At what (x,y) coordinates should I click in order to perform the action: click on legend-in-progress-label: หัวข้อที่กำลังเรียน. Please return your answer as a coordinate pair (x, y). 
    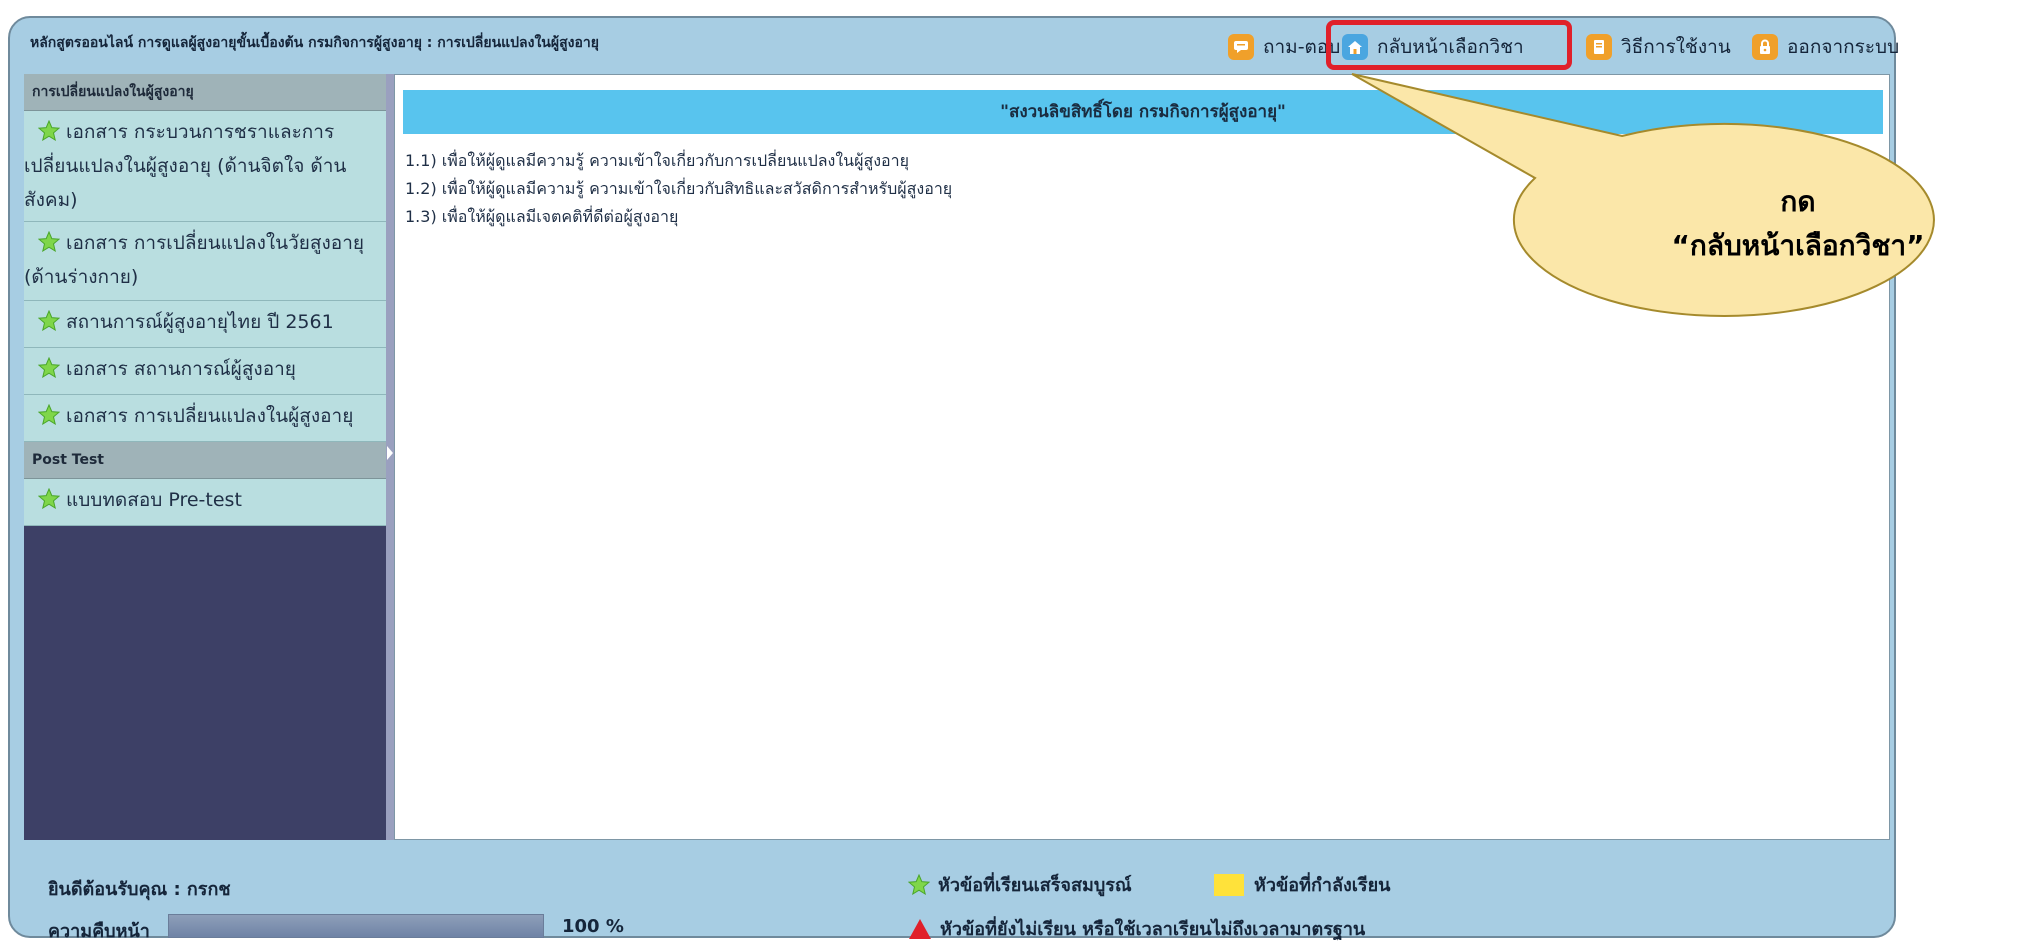
    Looking at the image, I should click on (1322, 885).